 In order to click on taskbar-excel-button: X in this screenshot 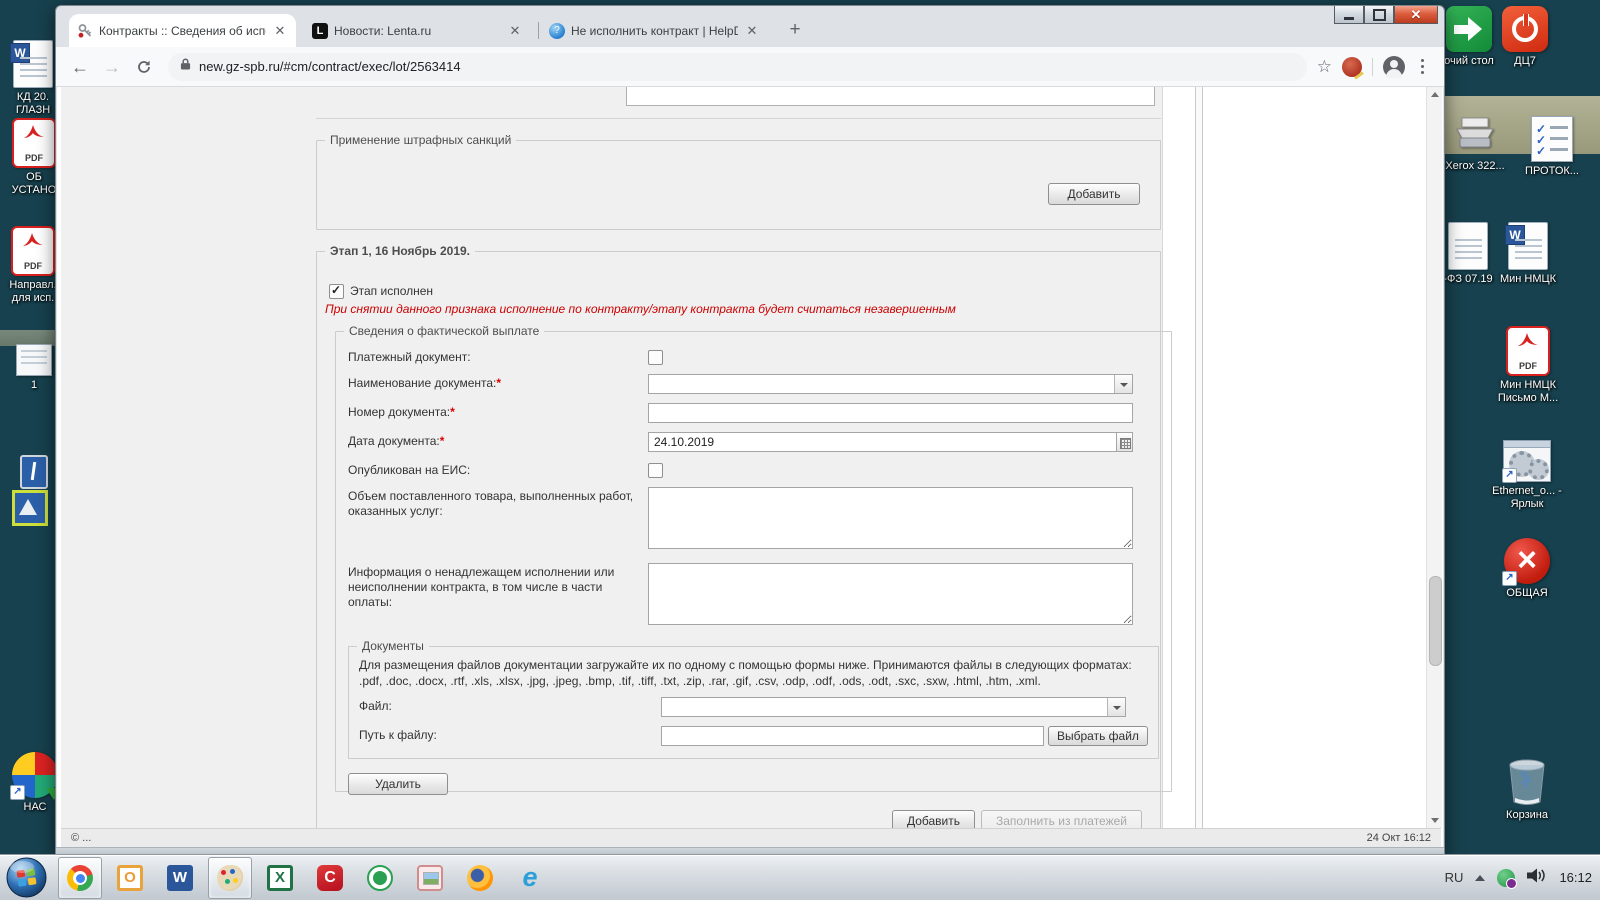, I will do `click(280, 878)`.